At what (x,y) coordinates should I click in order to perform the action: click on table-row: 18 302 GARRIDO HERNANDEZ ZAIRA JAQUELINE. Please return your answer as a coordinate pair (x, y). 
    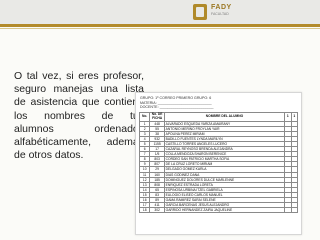
    Looking at the image, I should click on (218, 210).